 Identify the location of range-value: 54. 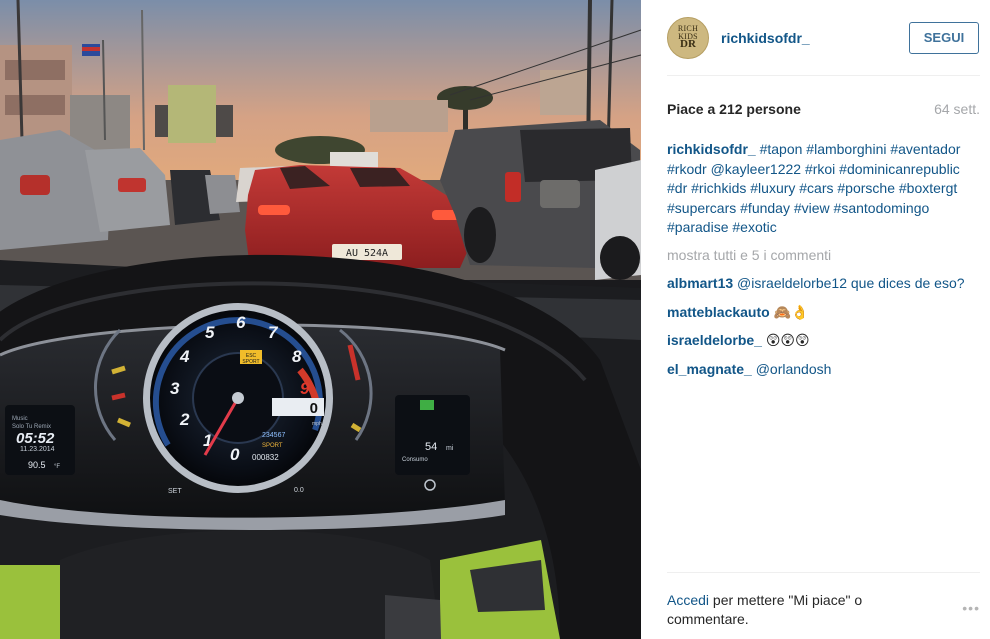
(431, 447).